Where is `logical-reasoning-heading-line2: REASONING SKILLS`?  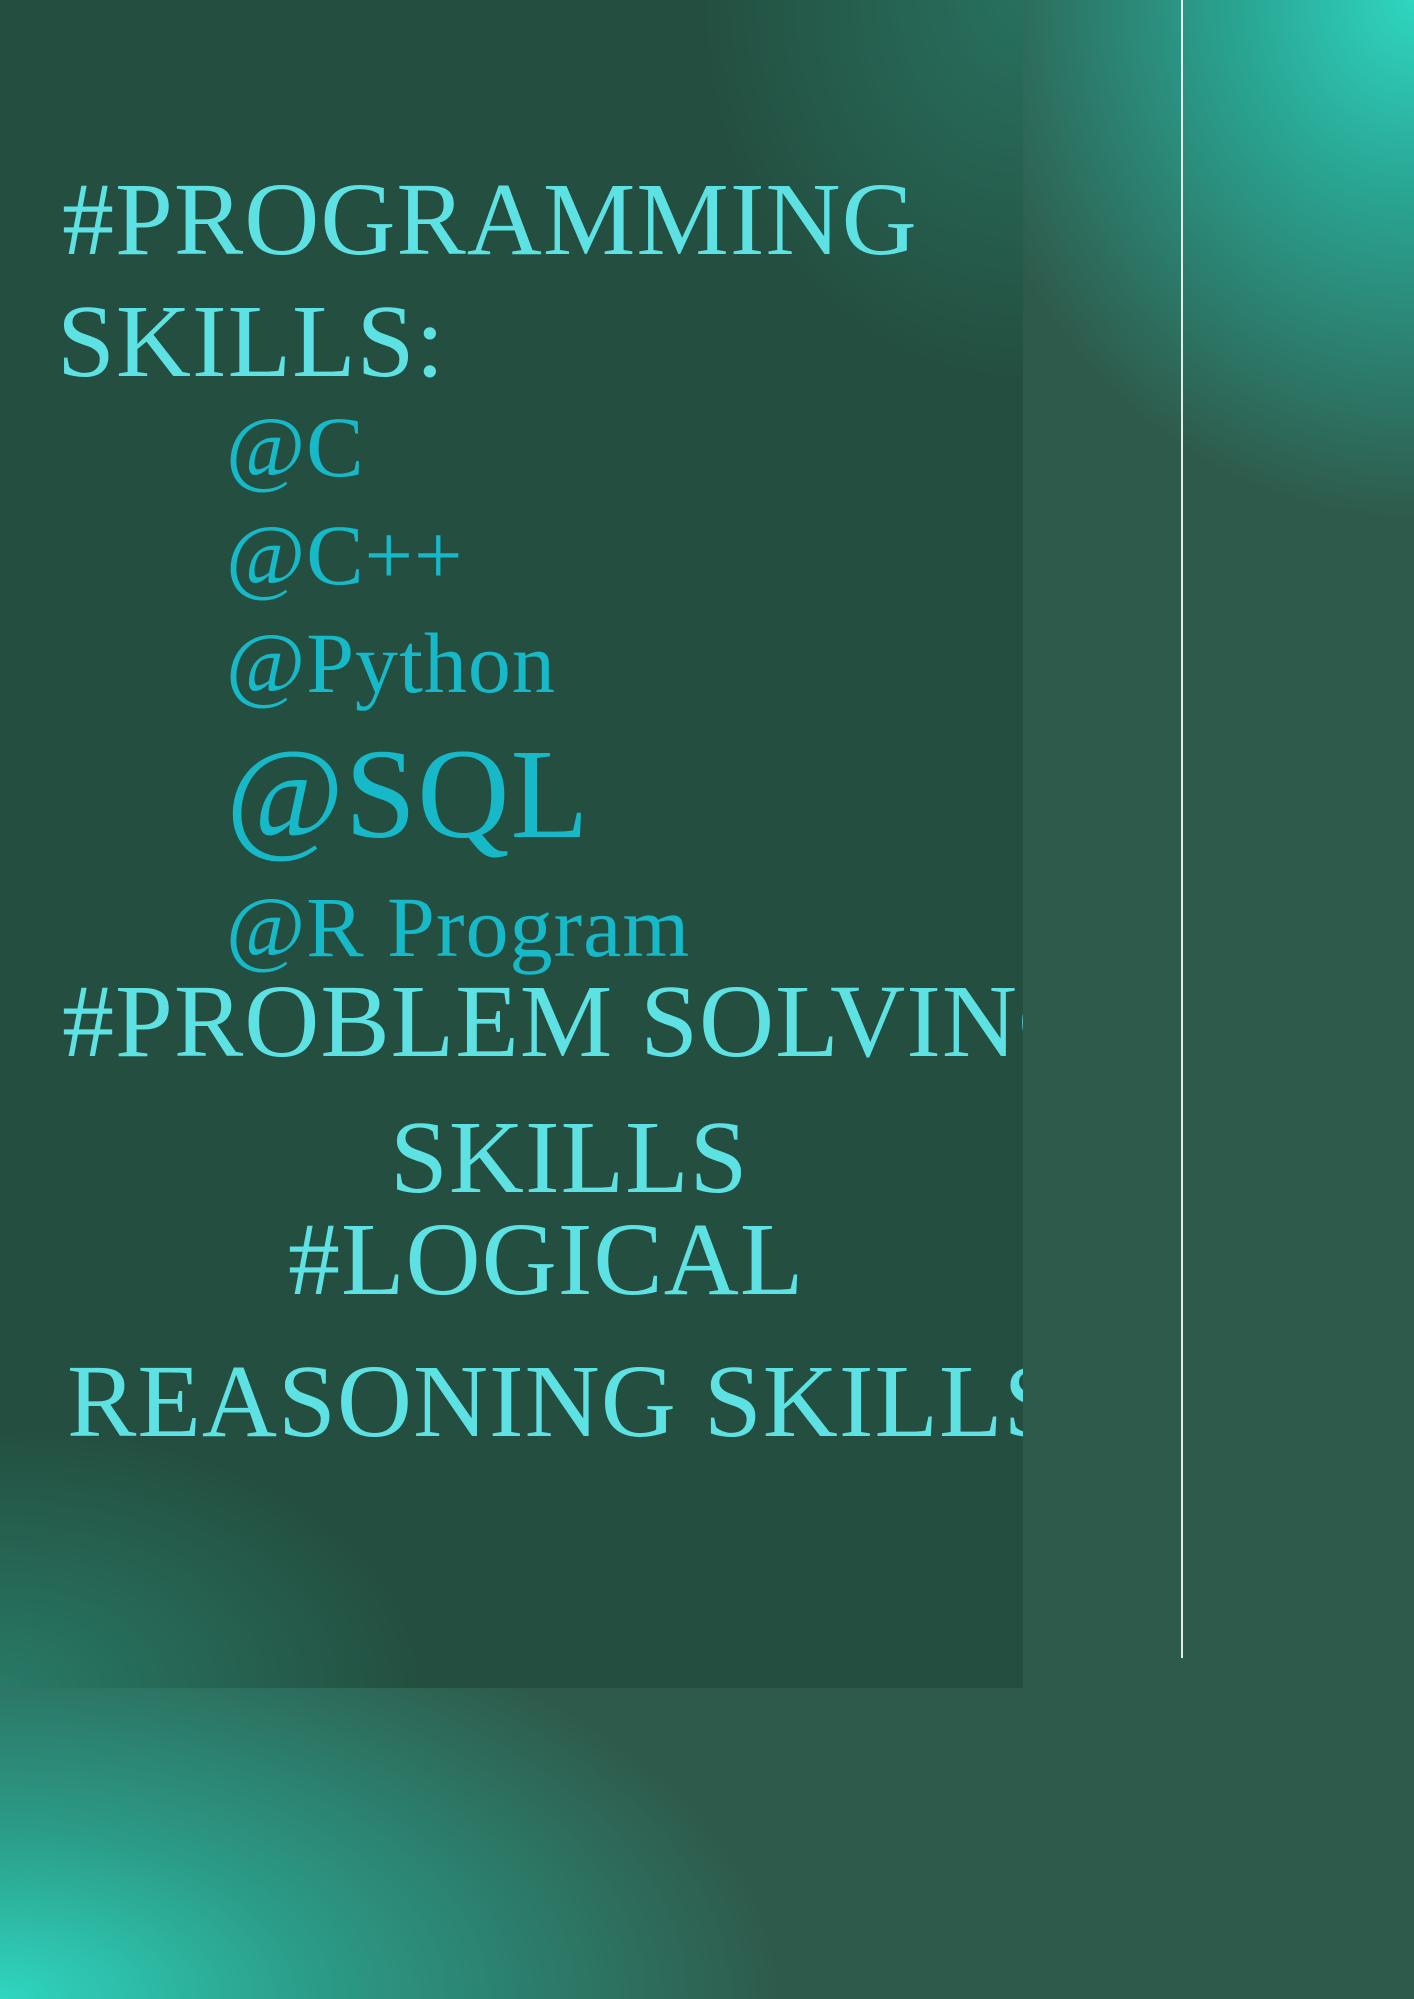
logical-reasoning-heading-line2: REASONING SKILLS is located at coordinates (545, 1401).